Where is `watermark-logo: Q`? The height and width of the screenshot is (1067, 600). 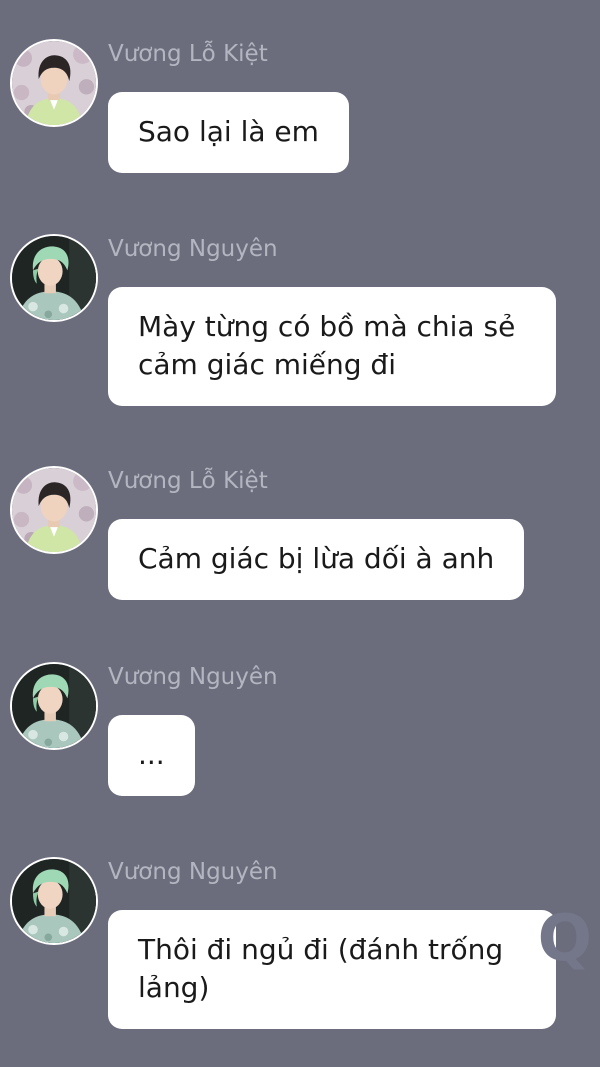
watermark-logo: Q is located at coordinates (564, 939).